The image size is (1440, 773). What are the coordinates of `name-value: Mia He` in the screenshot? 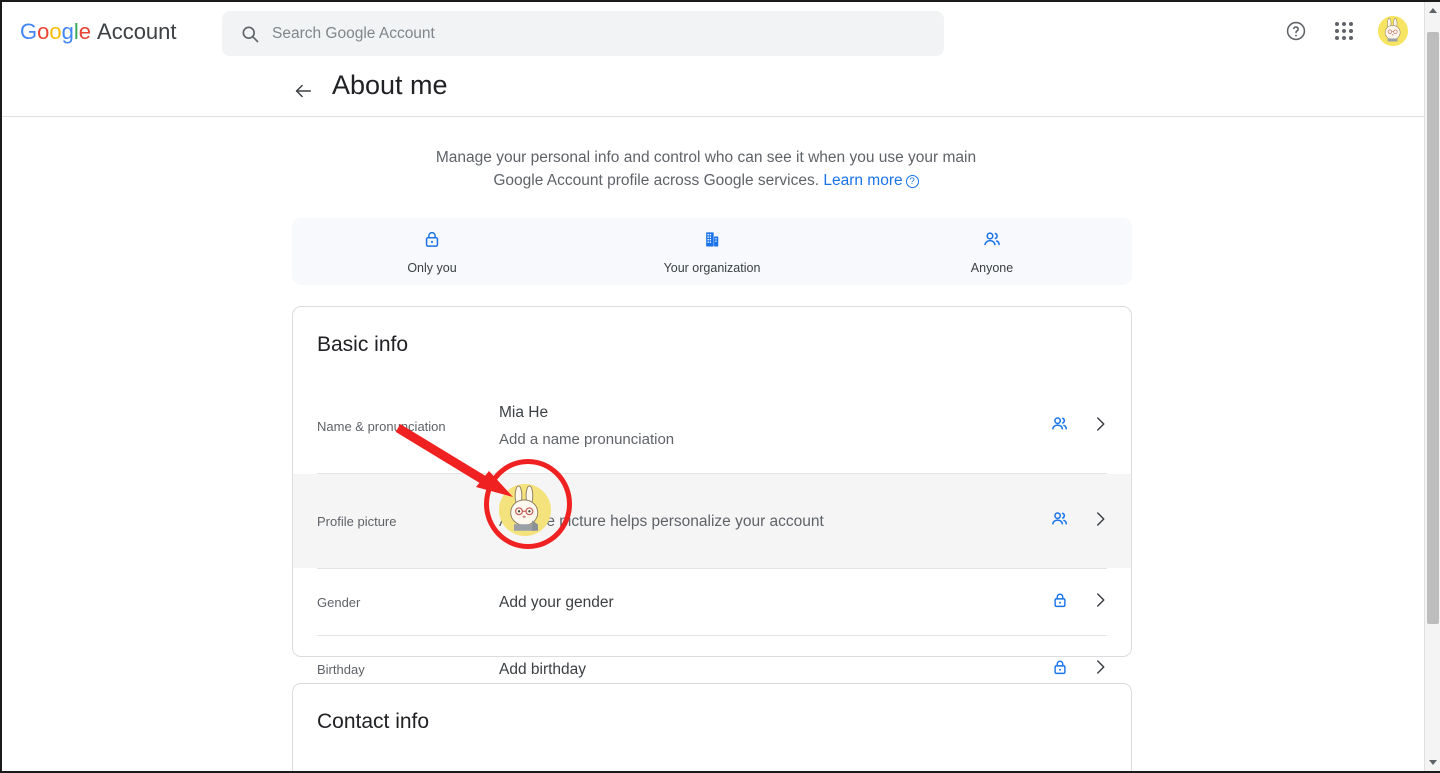 It's located at (524, 412).